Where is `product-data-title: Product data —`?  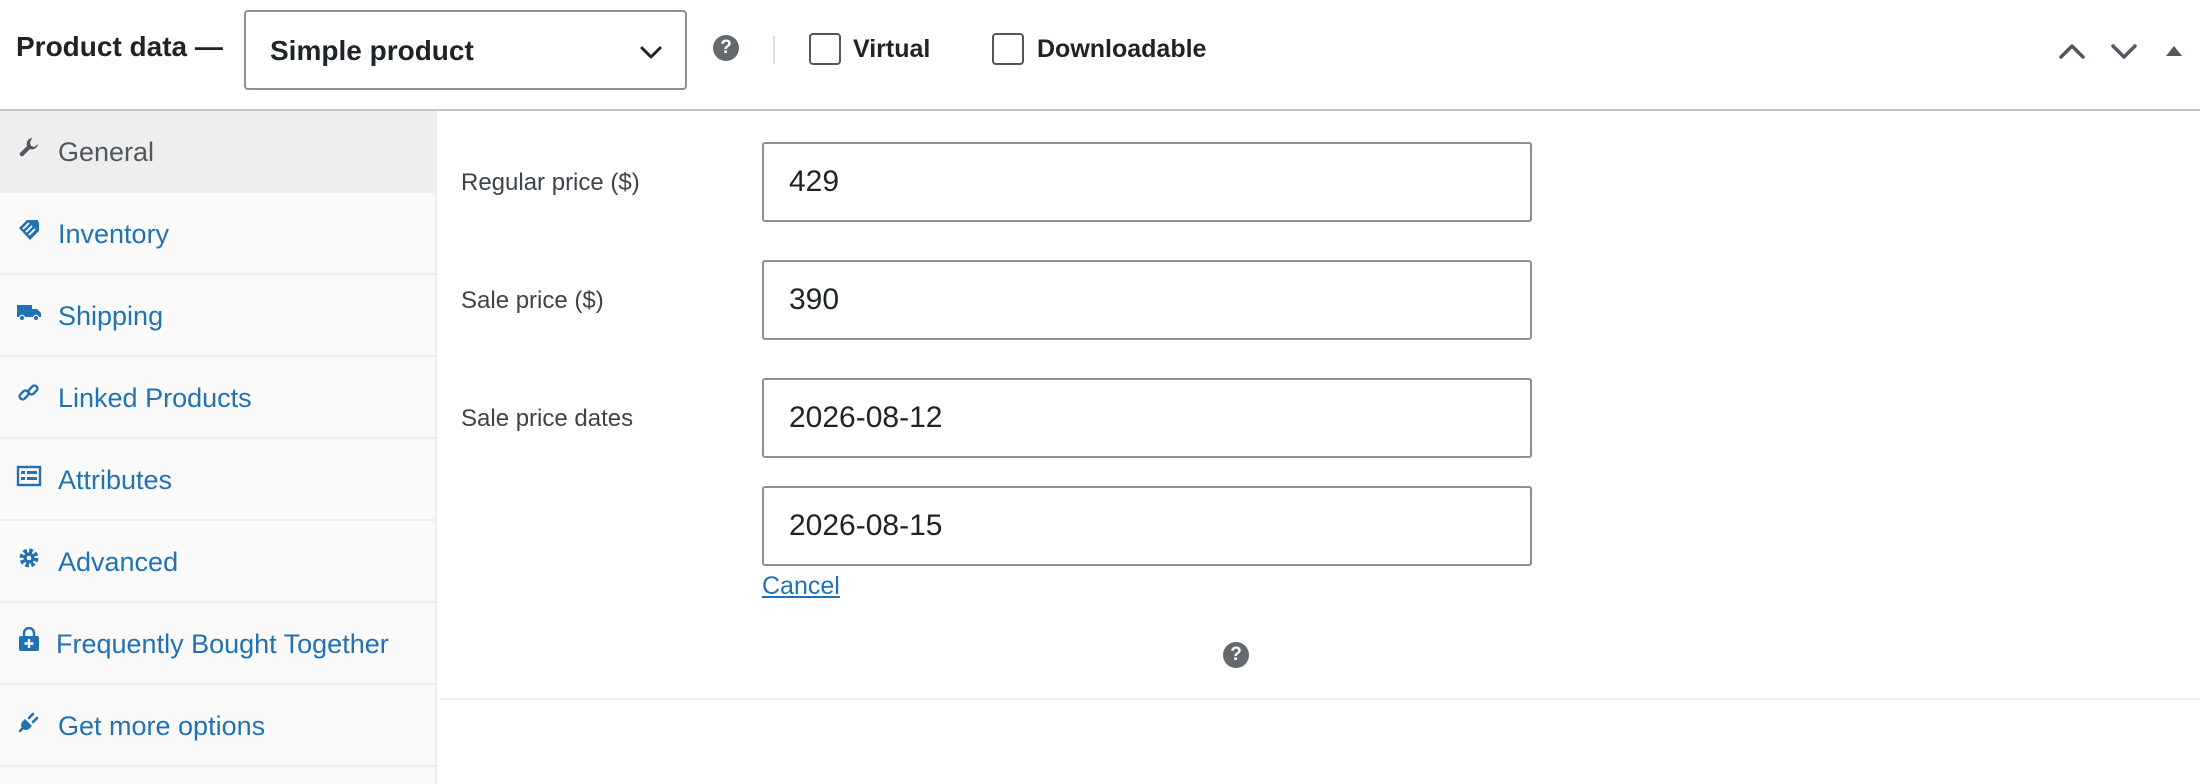 product-data-title: Product data — is located at coordinates (119, 46).